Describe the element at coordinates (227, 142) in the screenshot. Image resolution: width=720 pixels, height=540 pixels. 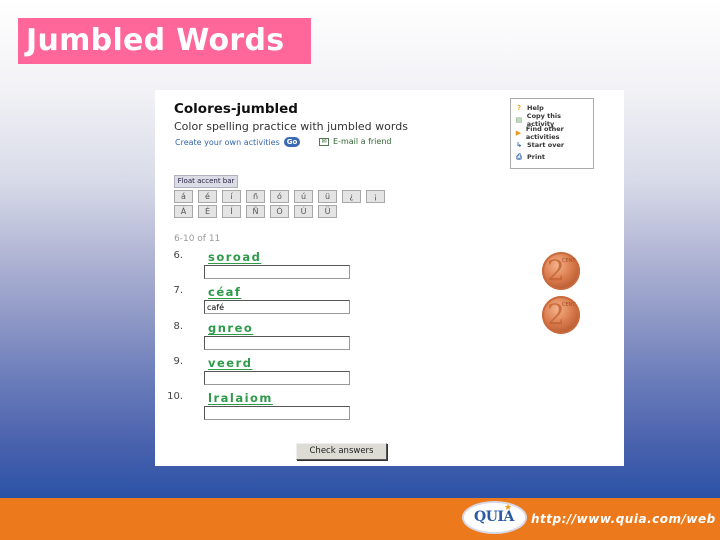
I see `create-activities-label: Create your own activities` at that location.